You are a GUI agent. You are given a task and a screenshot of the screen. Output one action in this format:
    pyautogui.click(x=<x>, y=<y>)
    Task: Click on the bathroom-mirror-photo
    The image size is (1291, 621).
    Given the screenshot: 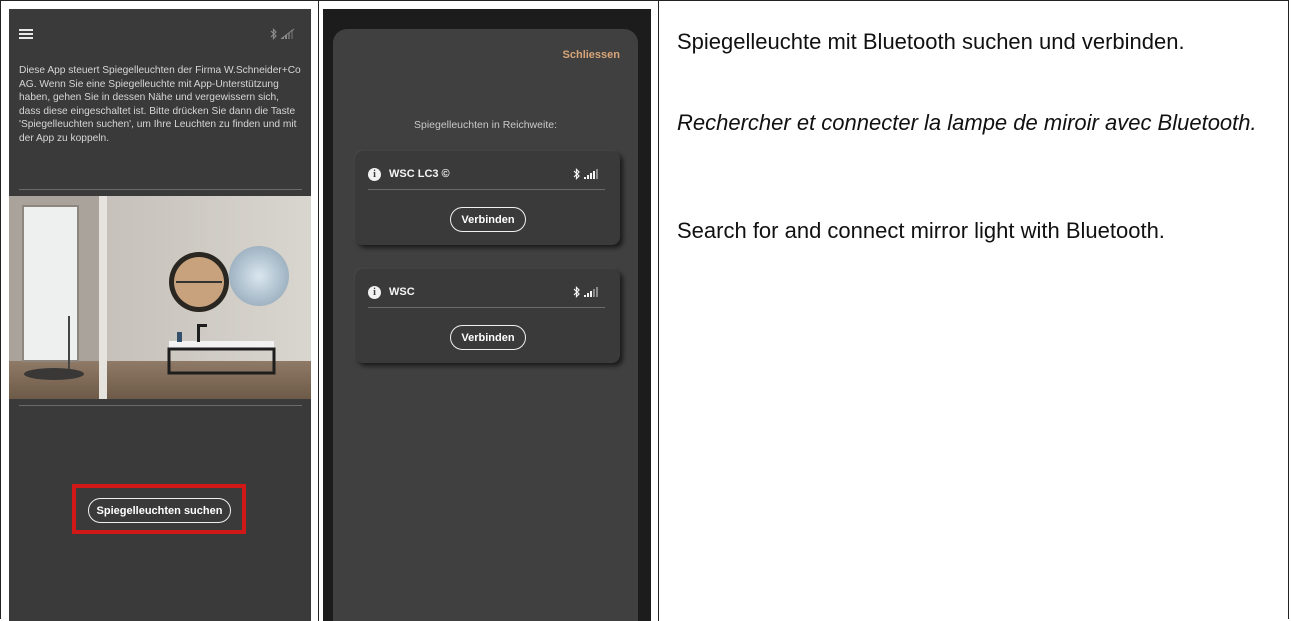 What is the action you would take?
    pyautogui.click(x=160, y=297)
    